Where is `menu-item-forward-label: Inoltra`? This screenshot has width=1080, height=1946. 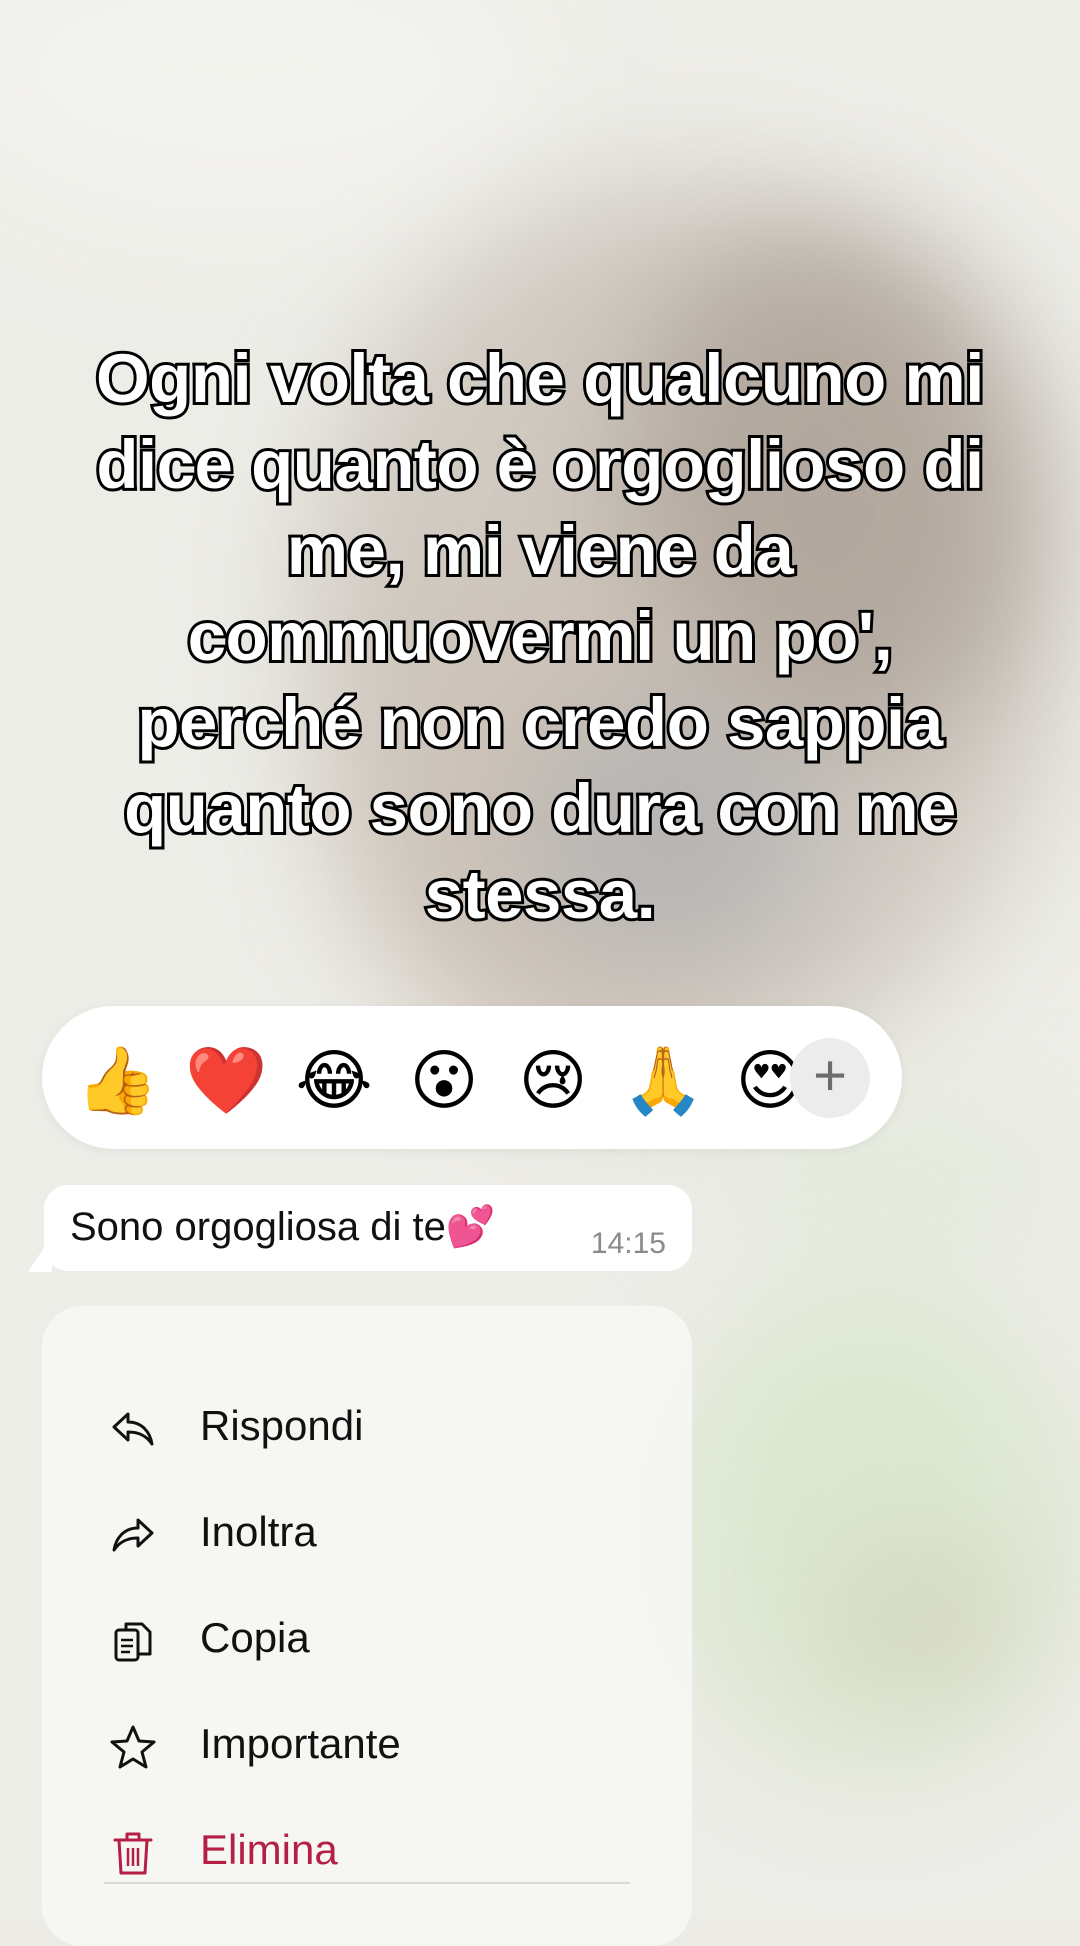 menu-item-forward-label: Inoltra is located at coordinates (258, 1531).